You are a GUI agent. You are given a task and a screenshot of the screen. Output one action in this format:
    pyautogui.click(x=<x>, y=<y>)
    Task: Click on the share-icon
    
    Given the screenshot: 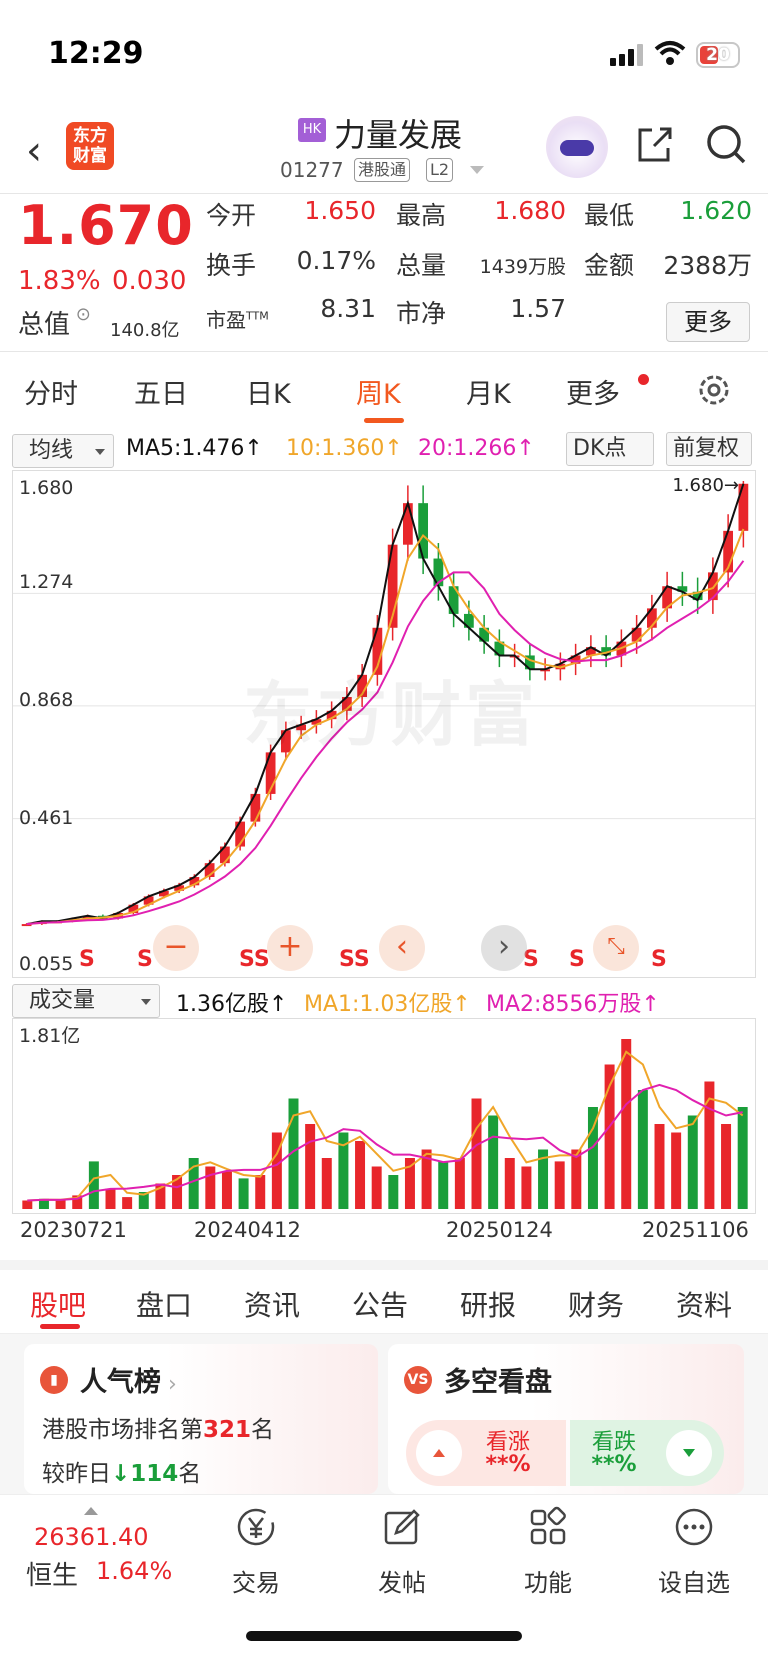 What is the action you would take?
    pyautogui.click(x=654, y=144)
    